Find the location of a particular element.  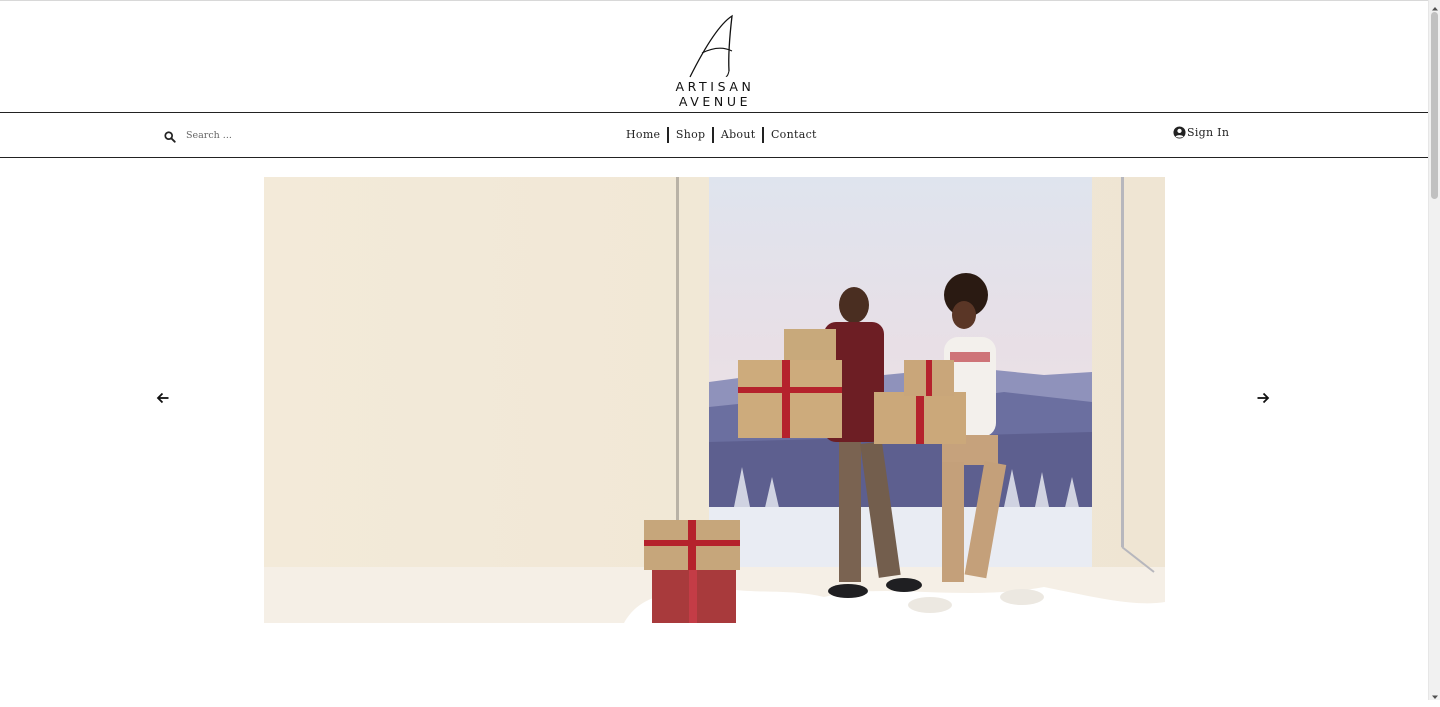

primary-menu: Home Shop About Contact is located at coordinates (721, 135).